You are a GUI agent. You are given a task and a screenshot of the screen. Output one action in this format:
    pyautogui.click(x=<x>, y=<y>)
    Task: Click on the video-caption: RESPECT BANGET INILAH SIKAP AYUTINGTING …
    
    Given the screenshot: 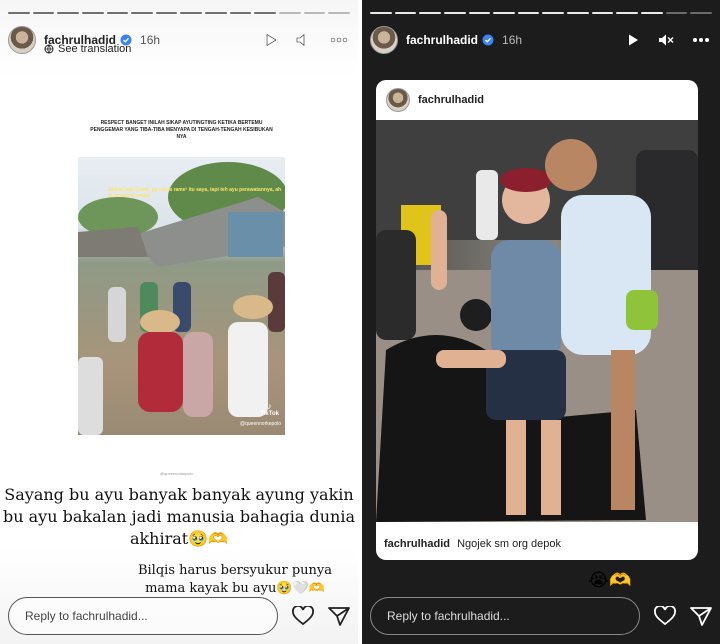 What is the action you would take?
    pyautogui.click(x=181, y=130)
    